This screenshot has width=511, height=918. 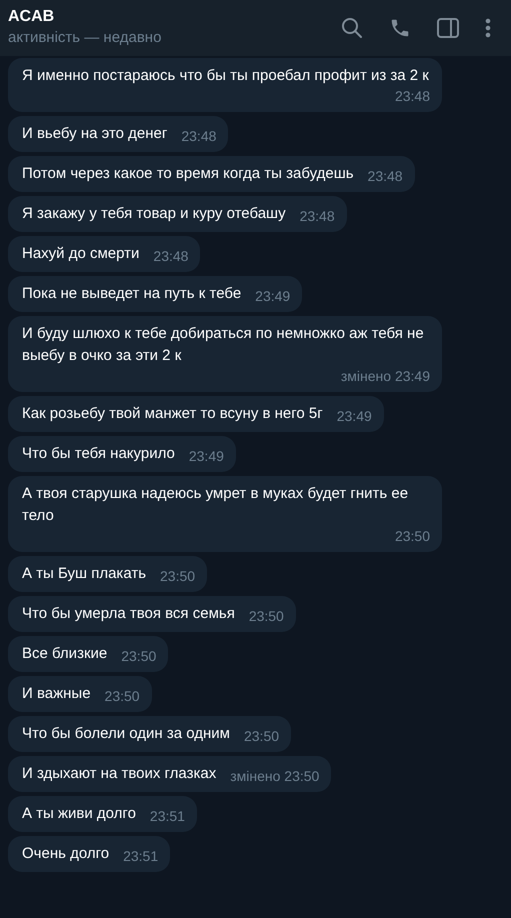 I want to click on message-text: Пока не выведет на путь к тебе, so click(x=132, y=294).